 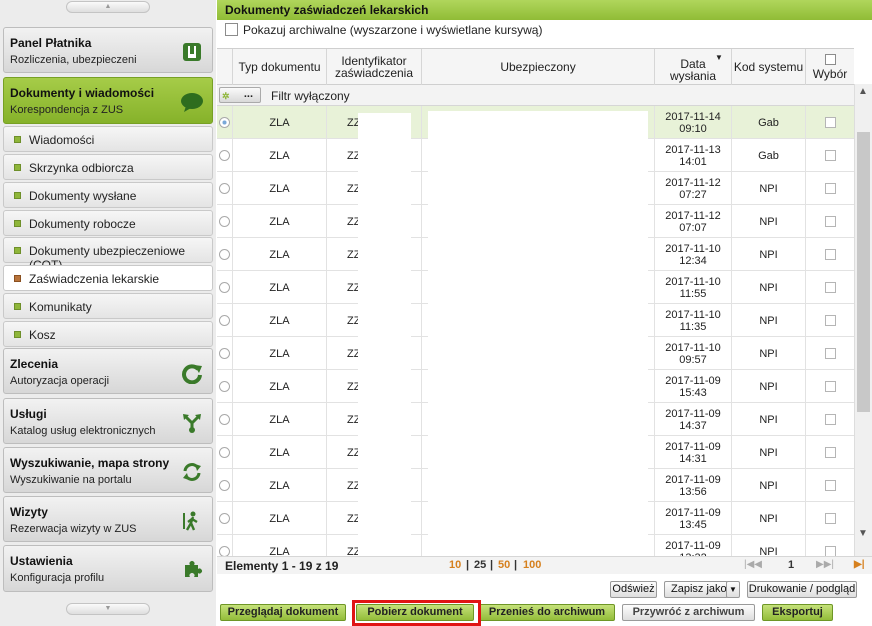 I want to click on speech-bubble-icon, so click(x=192, y=102).